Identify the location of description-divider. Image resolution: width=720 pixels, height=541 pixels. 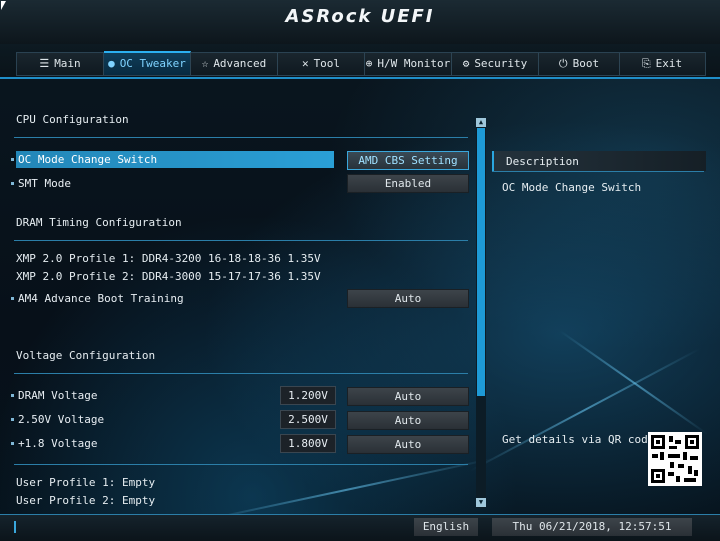
(598, 171).